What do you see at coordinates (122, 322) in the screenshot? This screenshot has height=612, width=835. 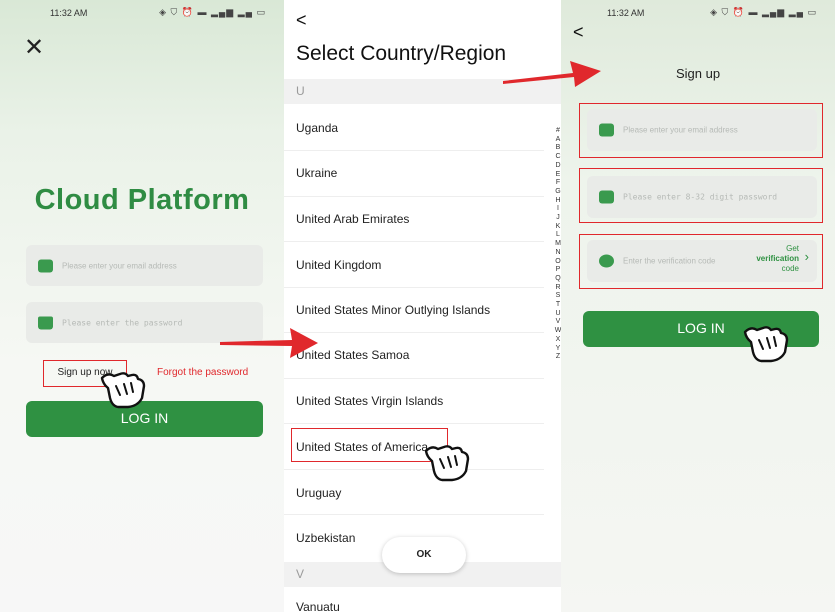 I see `password-placeholder: Please enter the password` at bounding box center [122, 322].